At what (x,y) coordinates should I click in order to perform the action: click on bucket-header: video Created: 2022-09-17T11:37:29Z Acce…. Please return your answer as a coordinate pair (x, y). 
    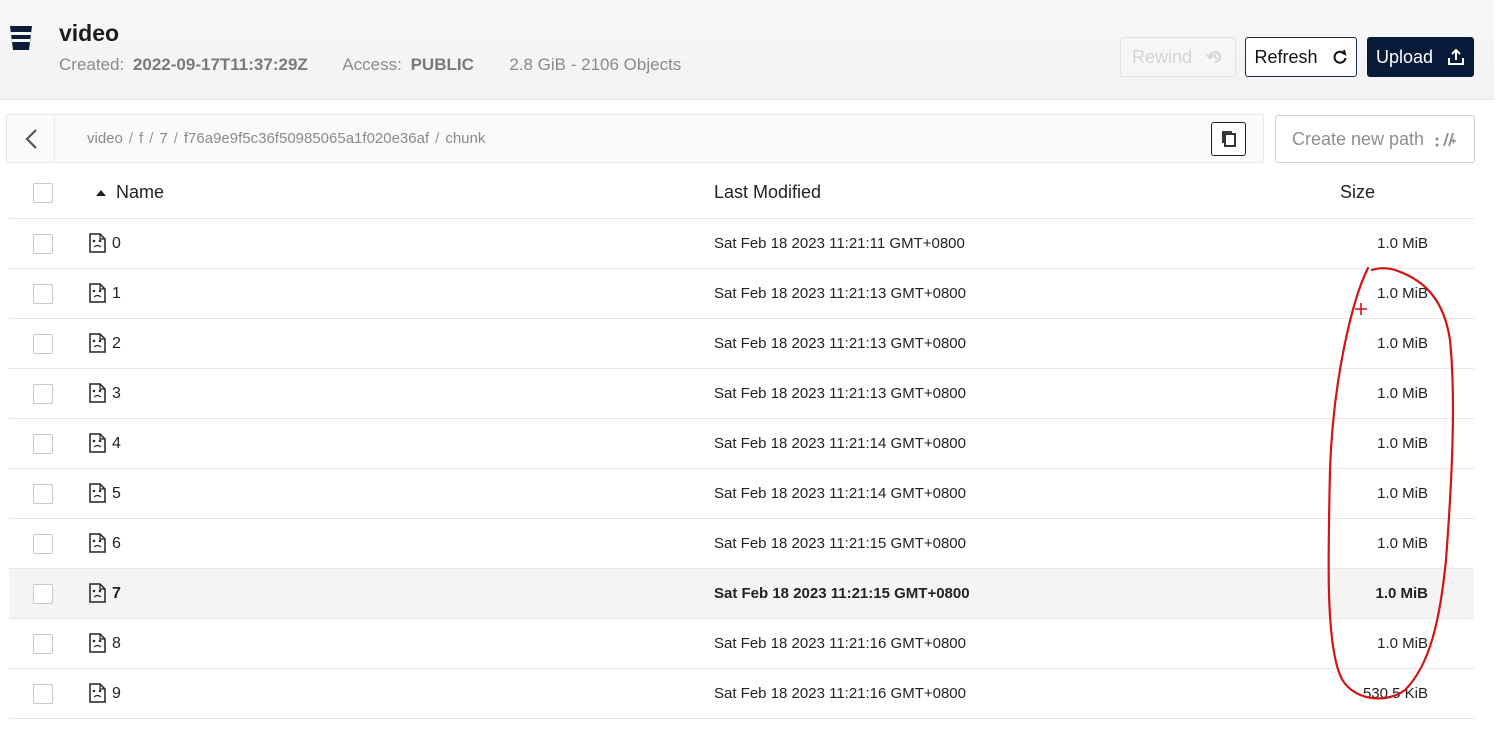
    Looking at the image, I should click on (747, 50).